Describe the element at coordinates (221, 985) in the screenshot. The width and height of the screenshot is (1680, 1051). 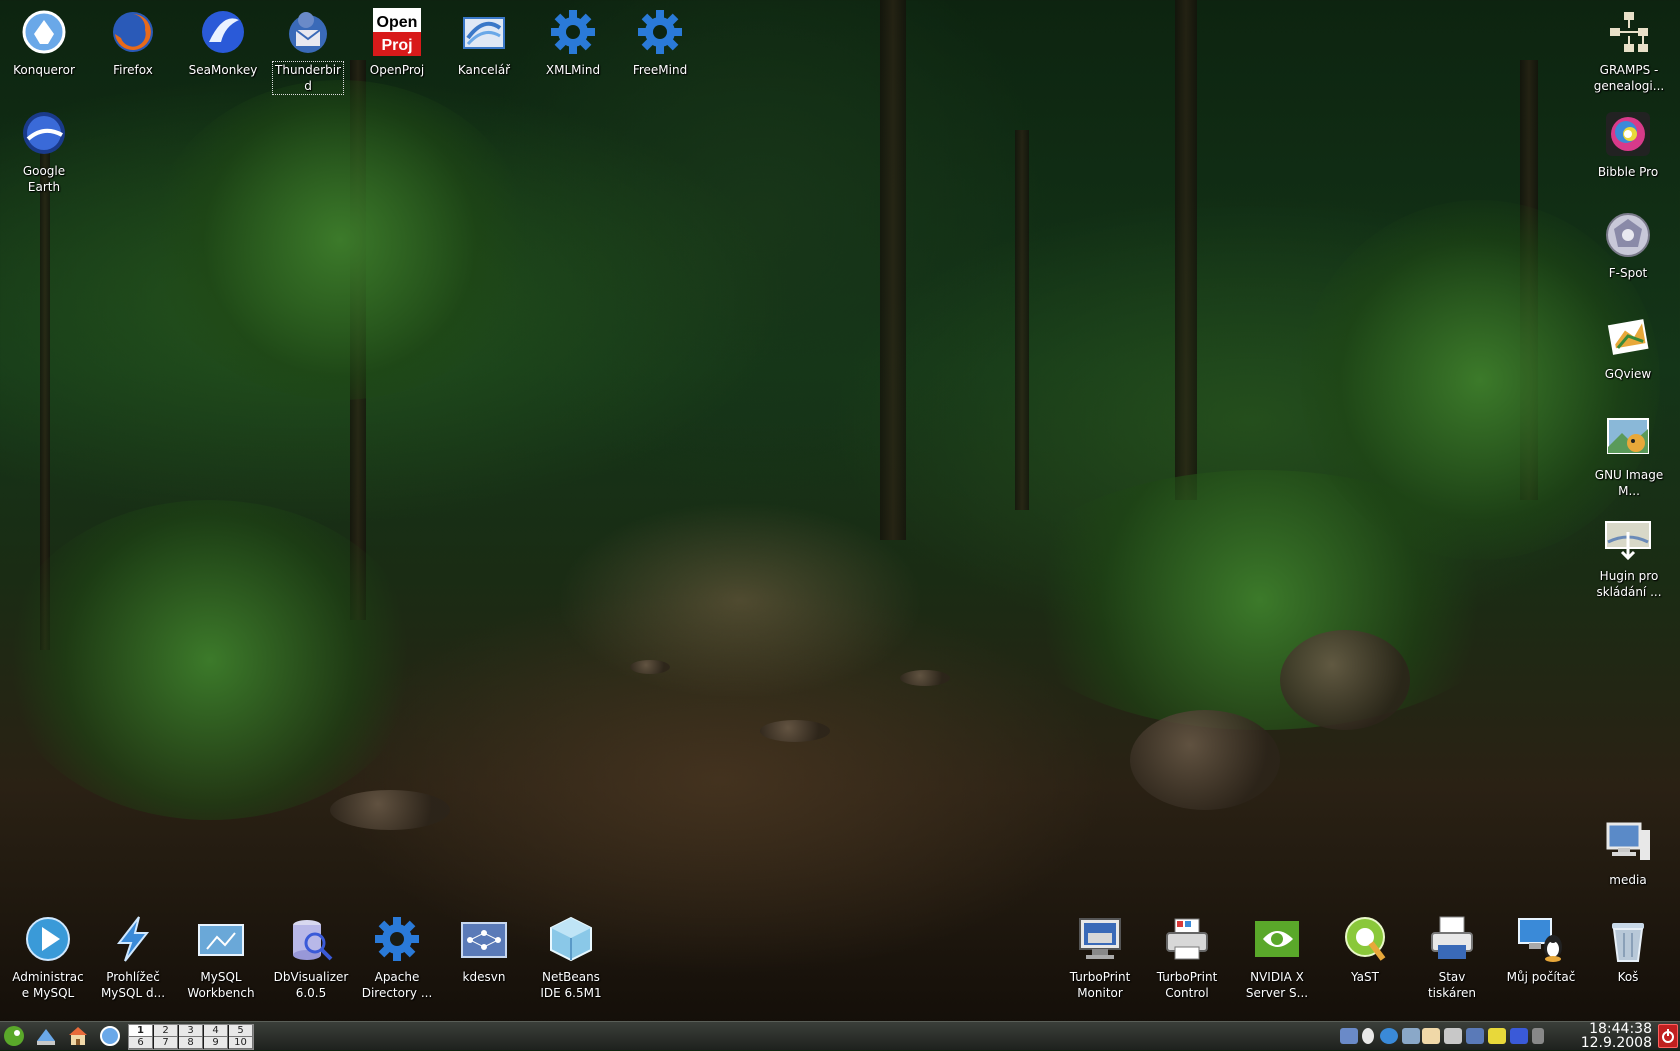
I see `icon-label: MySQL Workbench` at that location.